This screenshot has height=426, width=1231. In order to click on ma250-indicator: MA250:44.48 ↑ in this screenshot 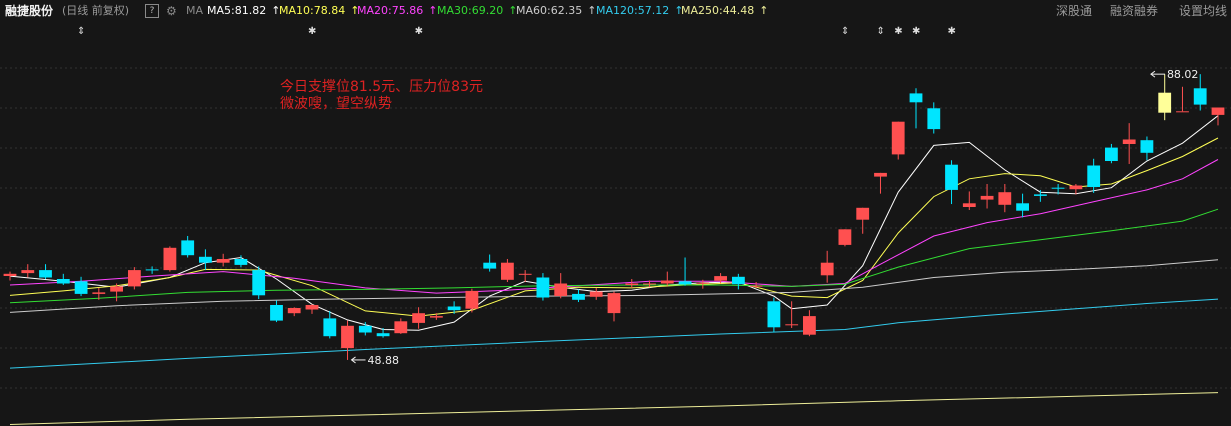, I will do `click(724, 11)`.